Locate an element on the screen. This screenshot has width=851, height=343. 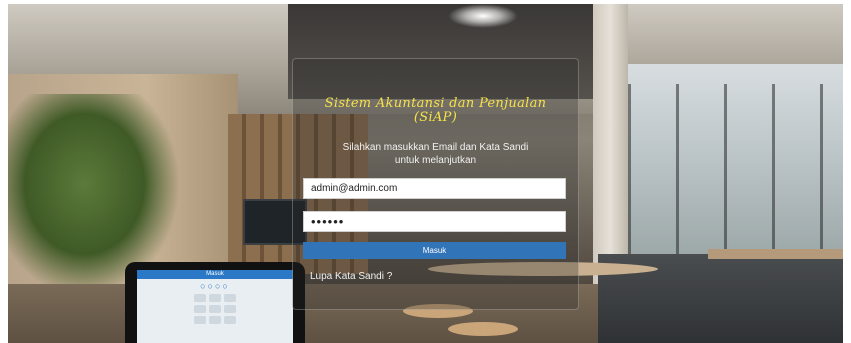
tablet-pin-dots: ○○○○ is located at coordinates (215, 286).